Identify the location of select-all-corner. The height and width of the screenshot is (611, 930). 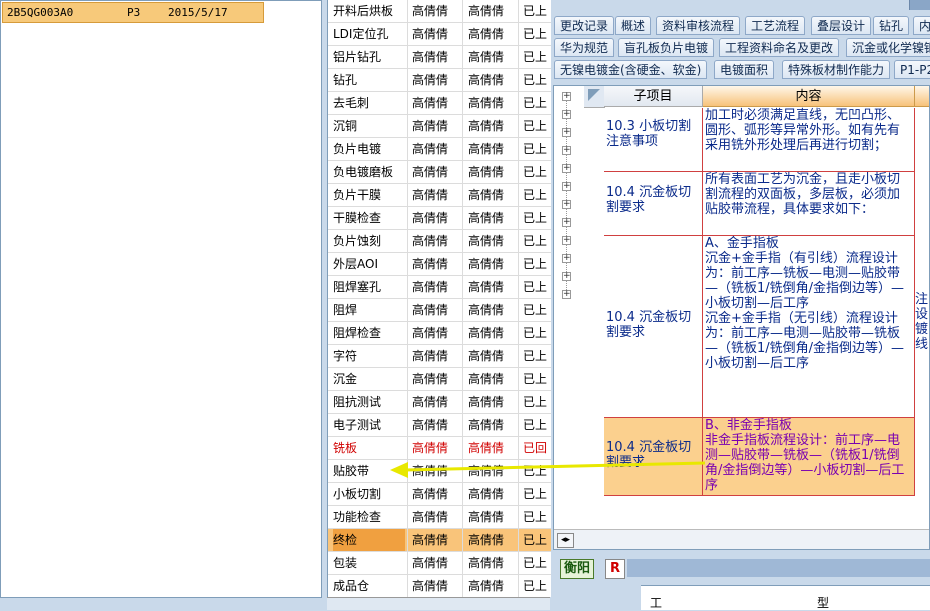
(594, 97).